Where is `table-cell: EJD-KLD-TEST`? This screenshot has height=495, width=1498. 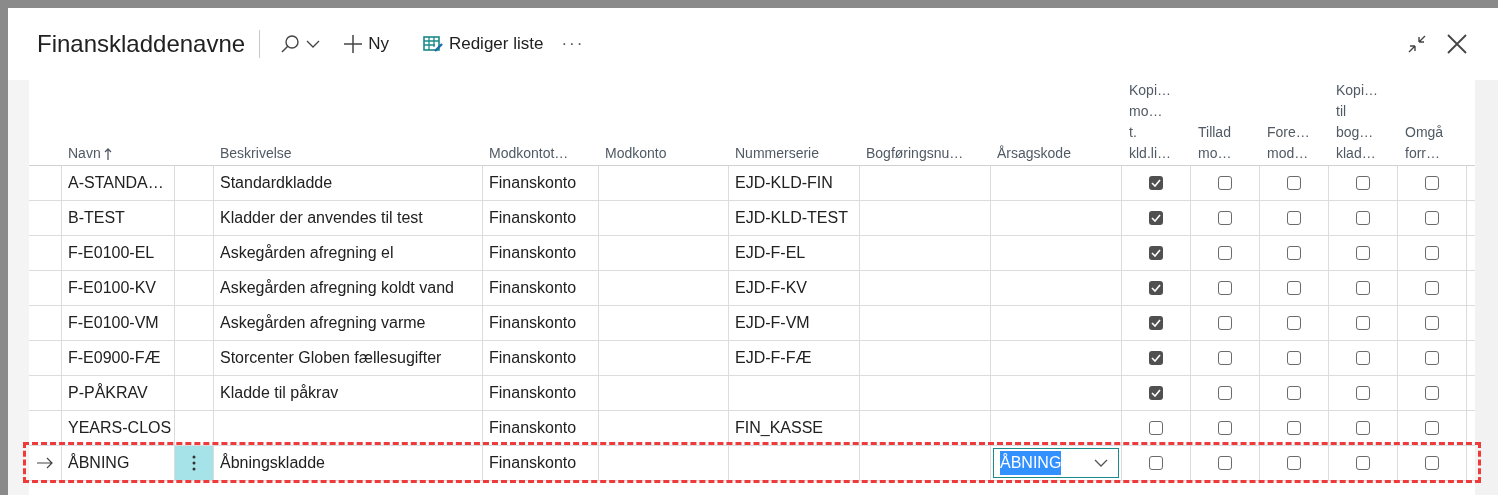 table-cell: EJD-KLD-TEST is located at coordinates (794, 218).